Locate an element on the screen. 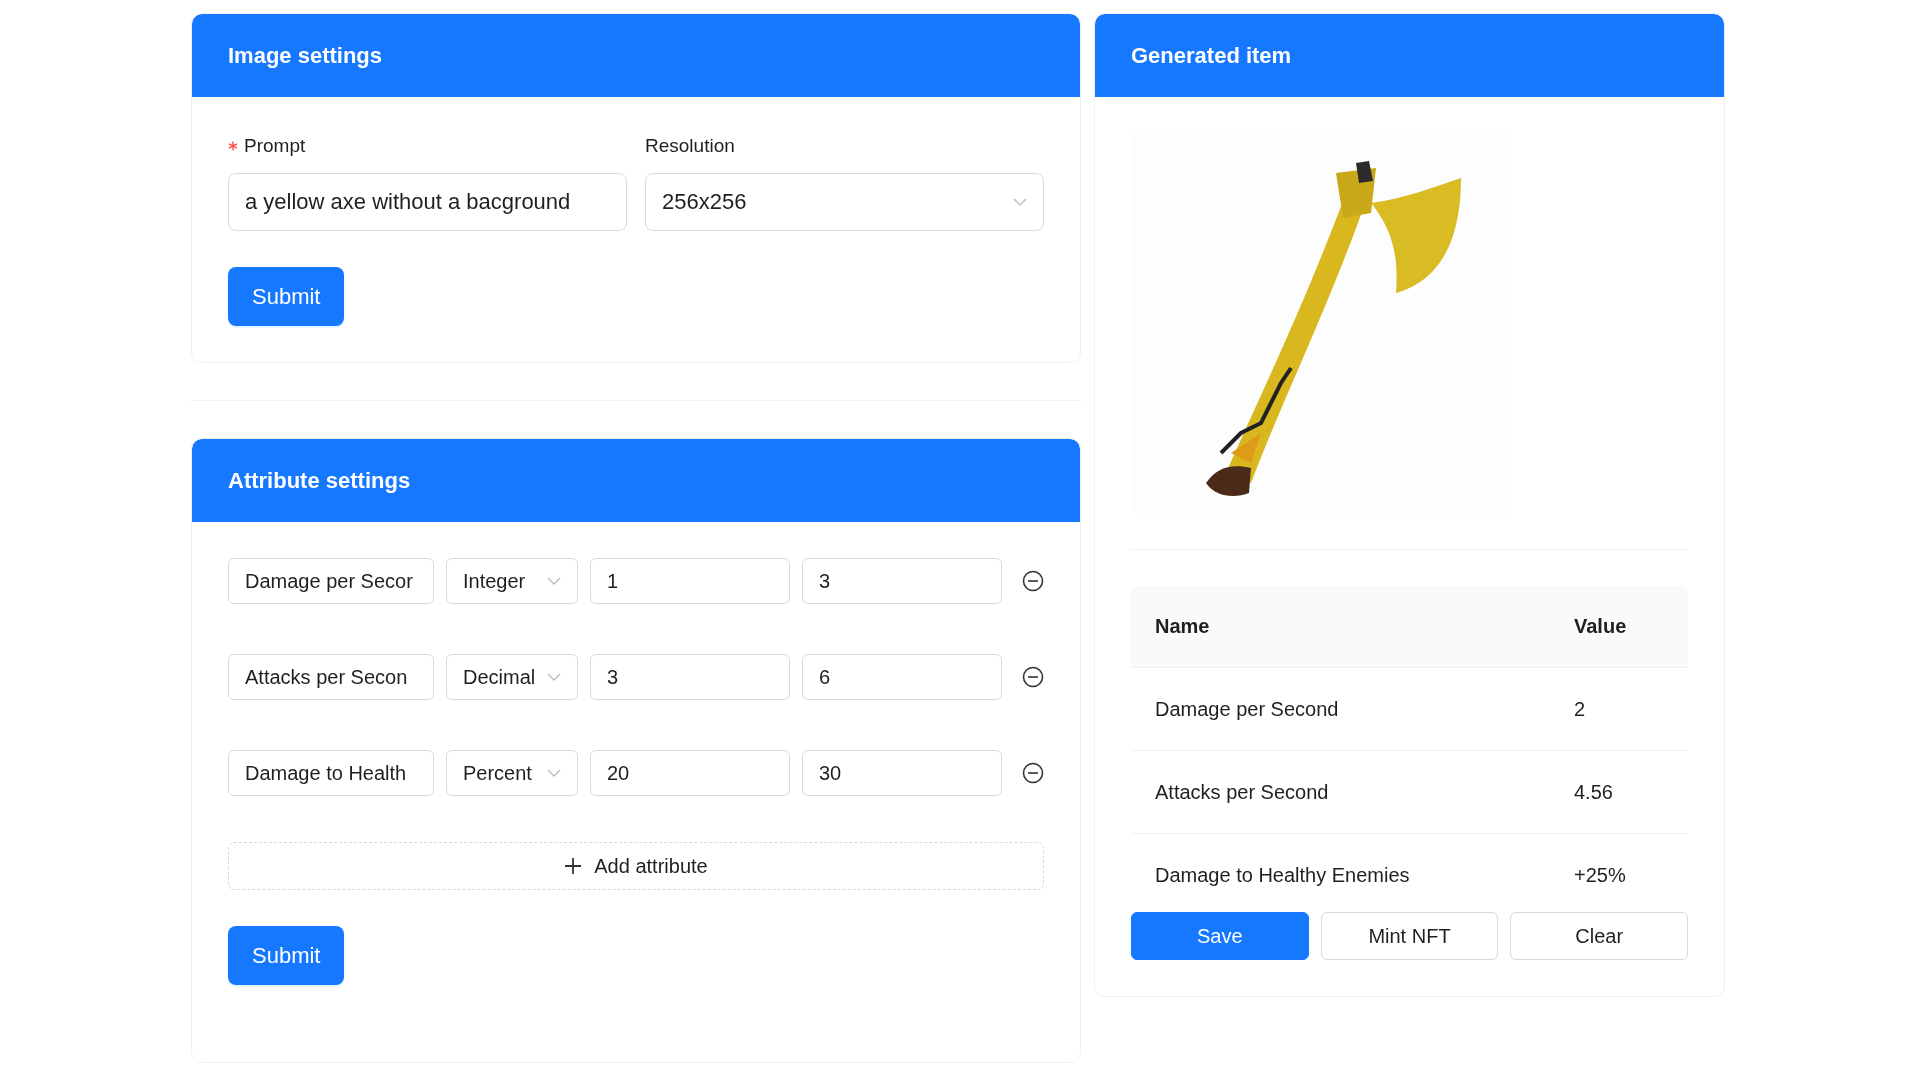 The image size is (1914, 1080). table-cell: Attacks per Second is located at coordinates (1340, 792).